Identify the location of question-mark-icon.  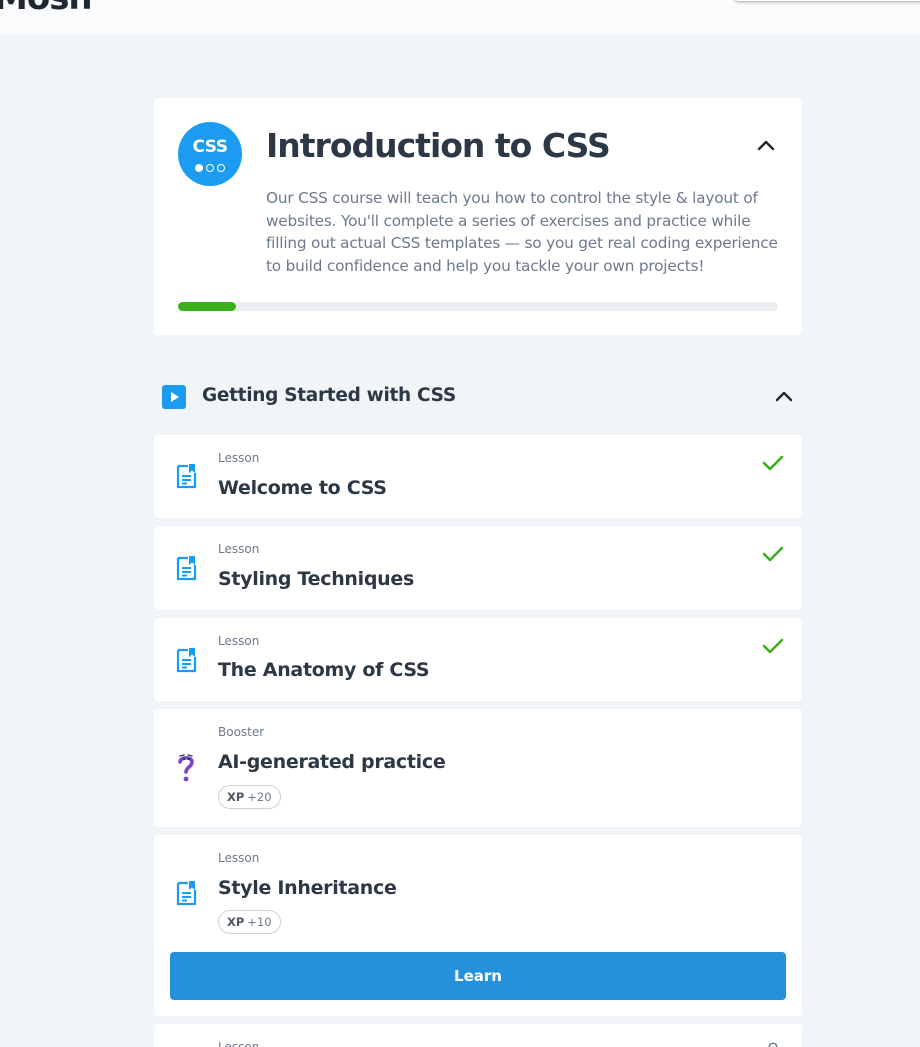
(186, 768).